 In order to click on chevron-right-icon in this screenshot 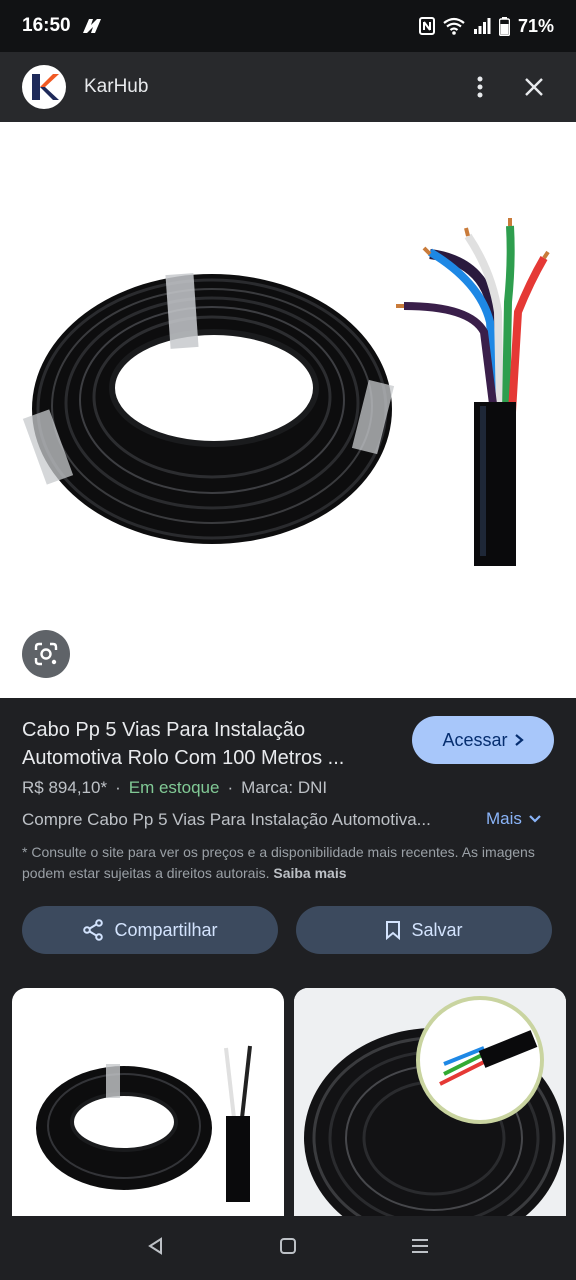, I will do `click(519, 740)`.